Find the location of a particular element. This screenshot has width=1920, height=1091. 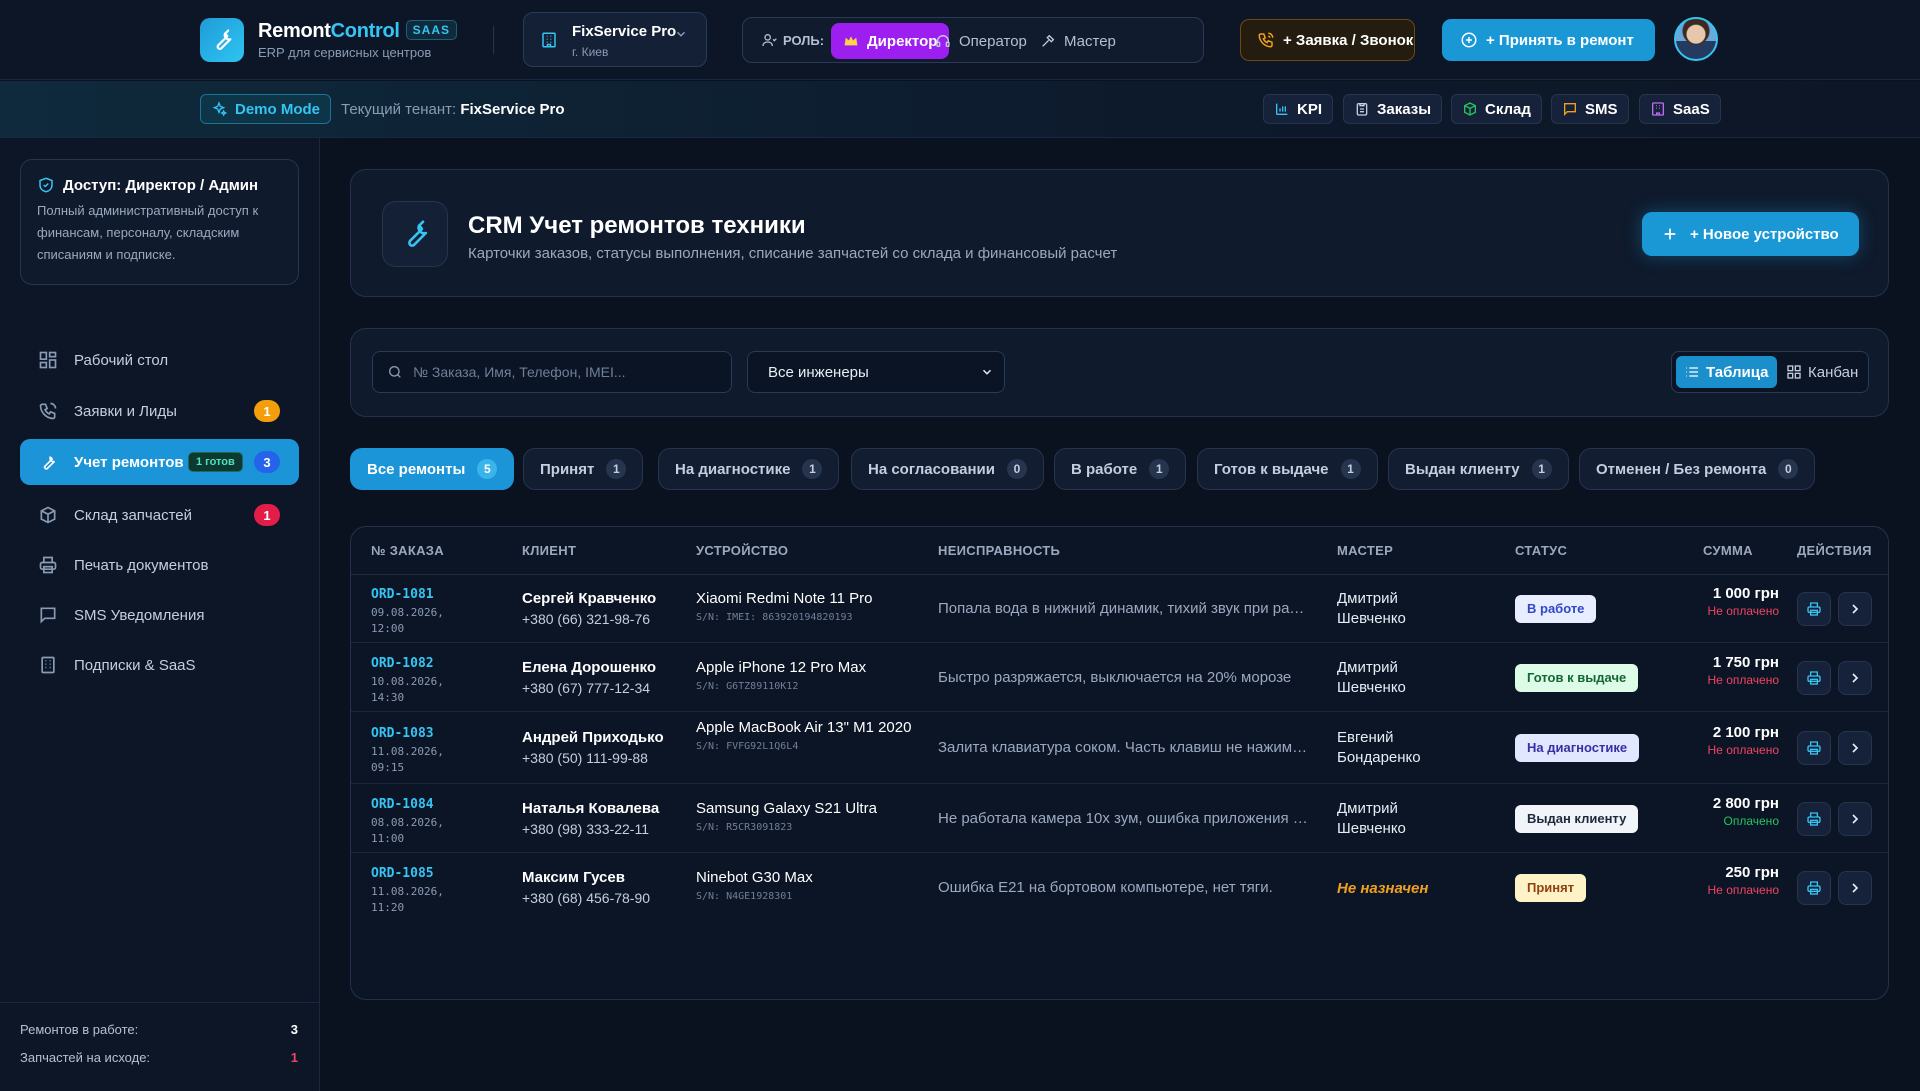

quick-link-sms: SMS is located at coordinates (1590, 109).